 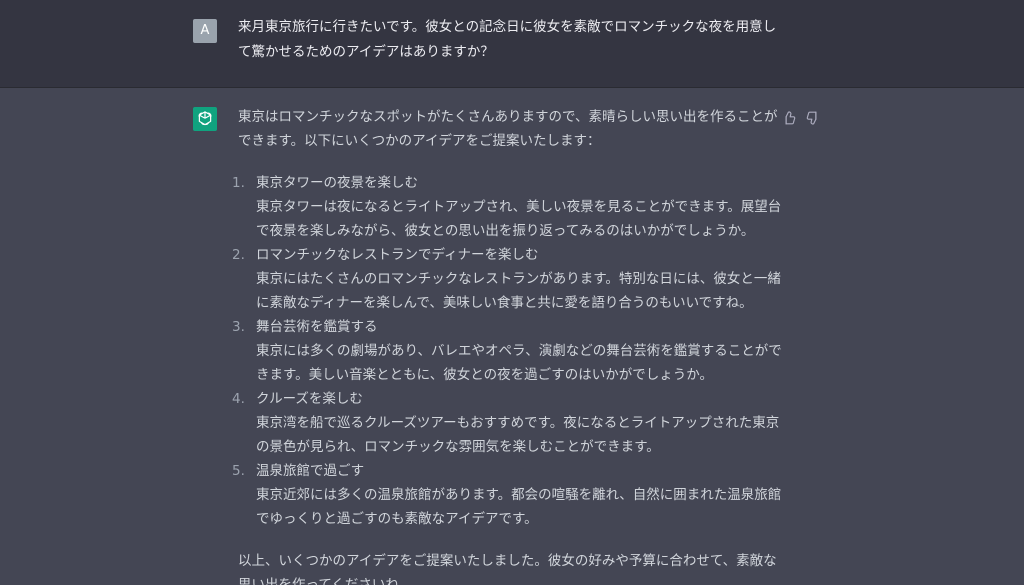 What do you see at coordinates (238, 471) in the screenshot?
I see `list-number: 5.` at bounding box center [238, 471].